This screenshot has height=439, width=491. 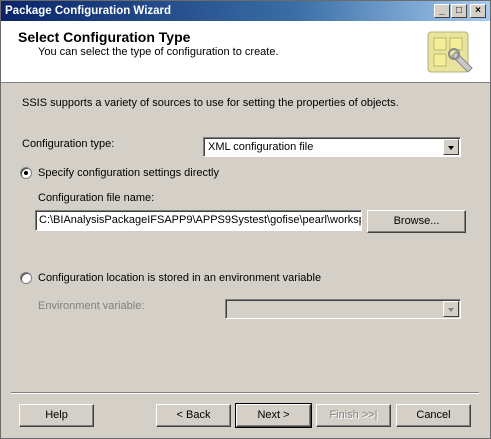 I want to click on configuration-type-label: Configuration type:, so click(x=68, y=144).